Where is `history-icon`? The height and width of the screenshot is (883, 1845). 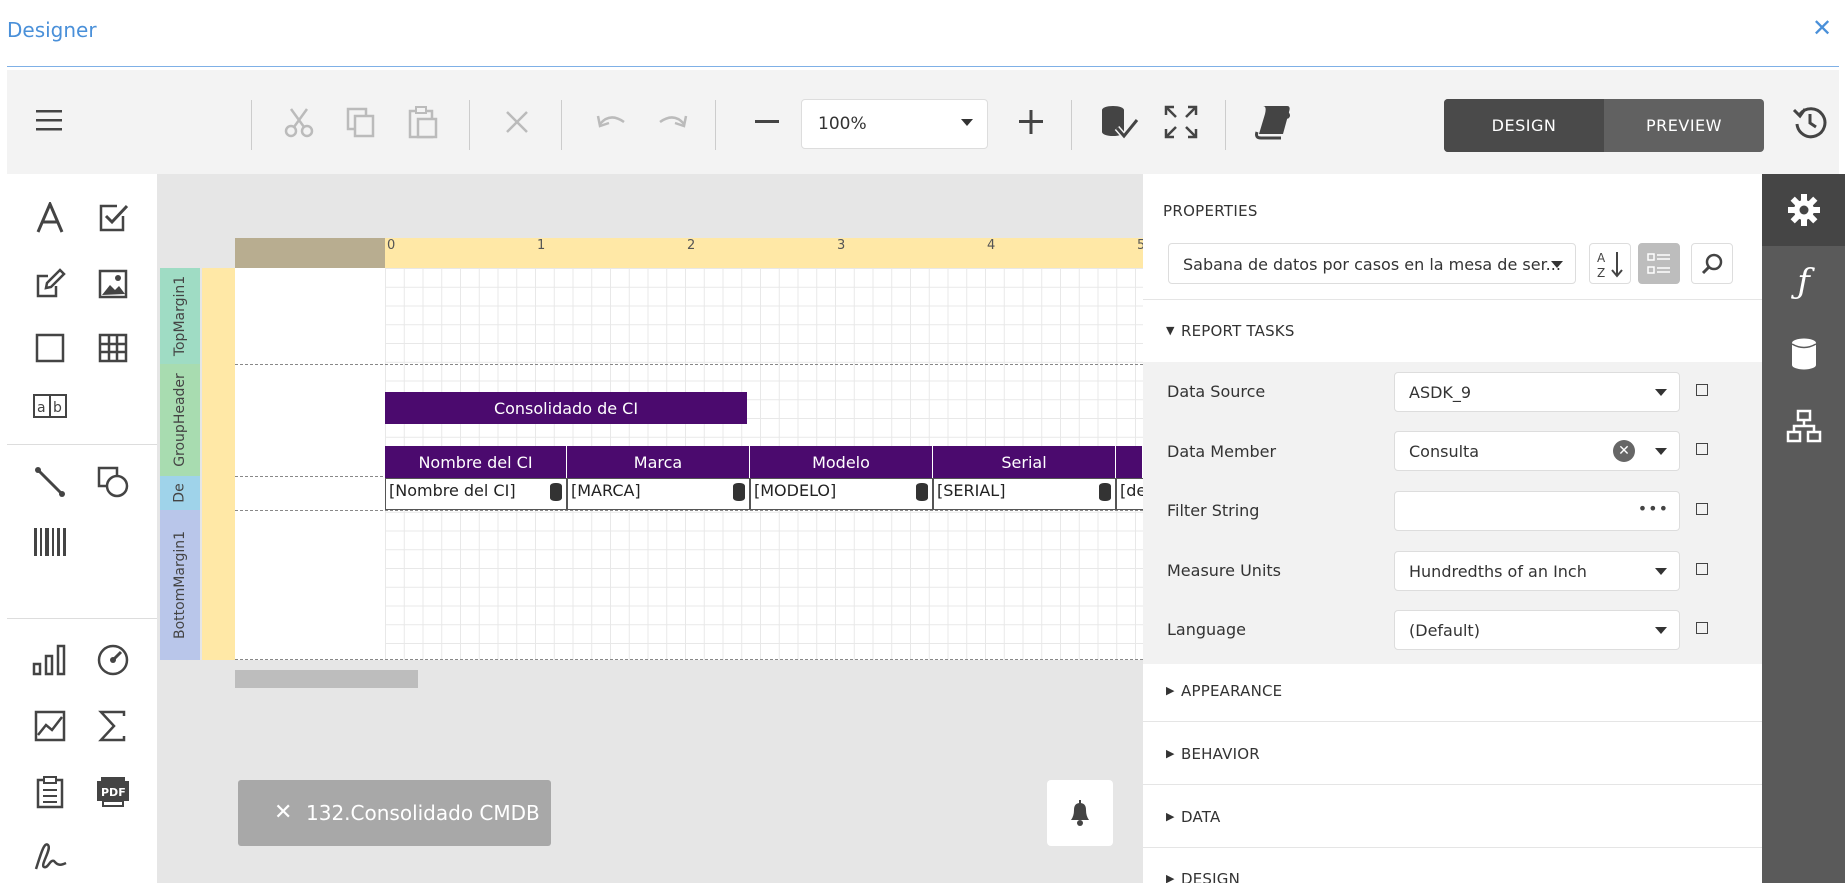 history-icon is located at coordinates (1810, 122).